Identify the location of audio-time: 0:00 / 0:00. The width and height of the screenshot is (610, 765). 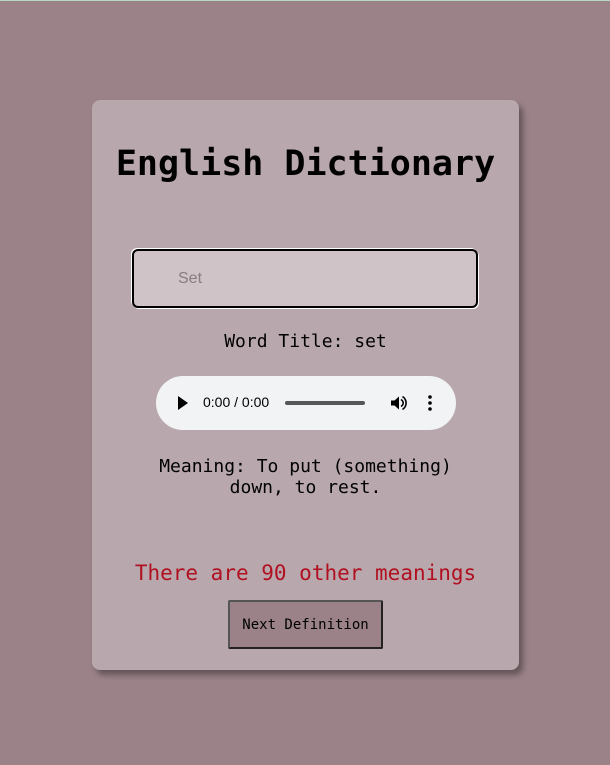
(236, 402).